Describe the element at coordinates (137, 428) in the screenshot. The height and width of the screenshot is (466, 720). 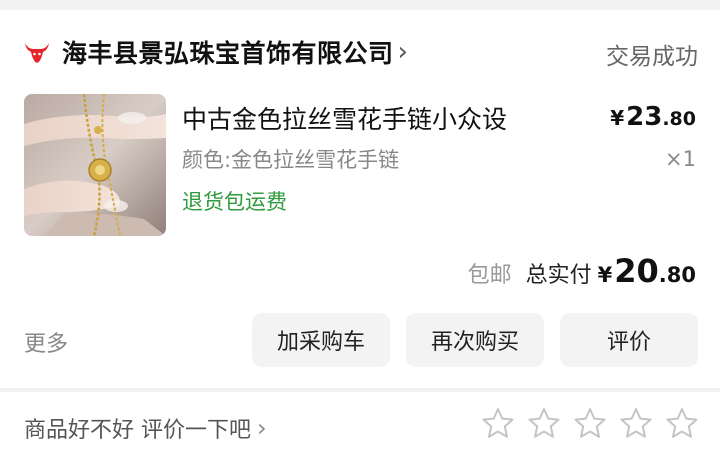
I see `review-prompt-text: 商品好不好 评价一下吧` at that location.